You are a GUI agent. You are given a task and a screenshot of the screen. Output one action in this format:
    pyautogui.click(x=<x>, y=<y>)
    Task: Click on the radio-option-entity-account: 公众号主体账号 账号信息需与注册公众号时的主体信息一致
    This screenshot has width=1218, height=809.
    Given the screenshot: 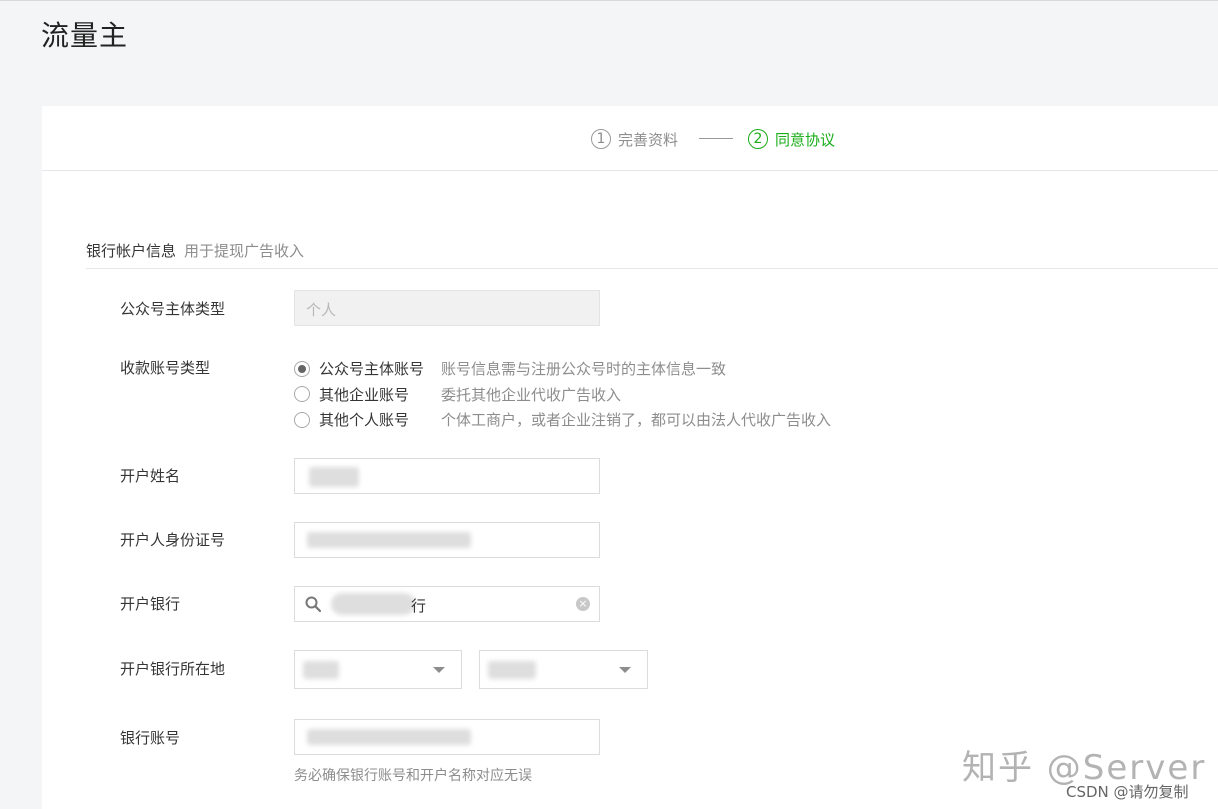 What is the action you would take?
    pyautogui.click(x=562, y=369)
    